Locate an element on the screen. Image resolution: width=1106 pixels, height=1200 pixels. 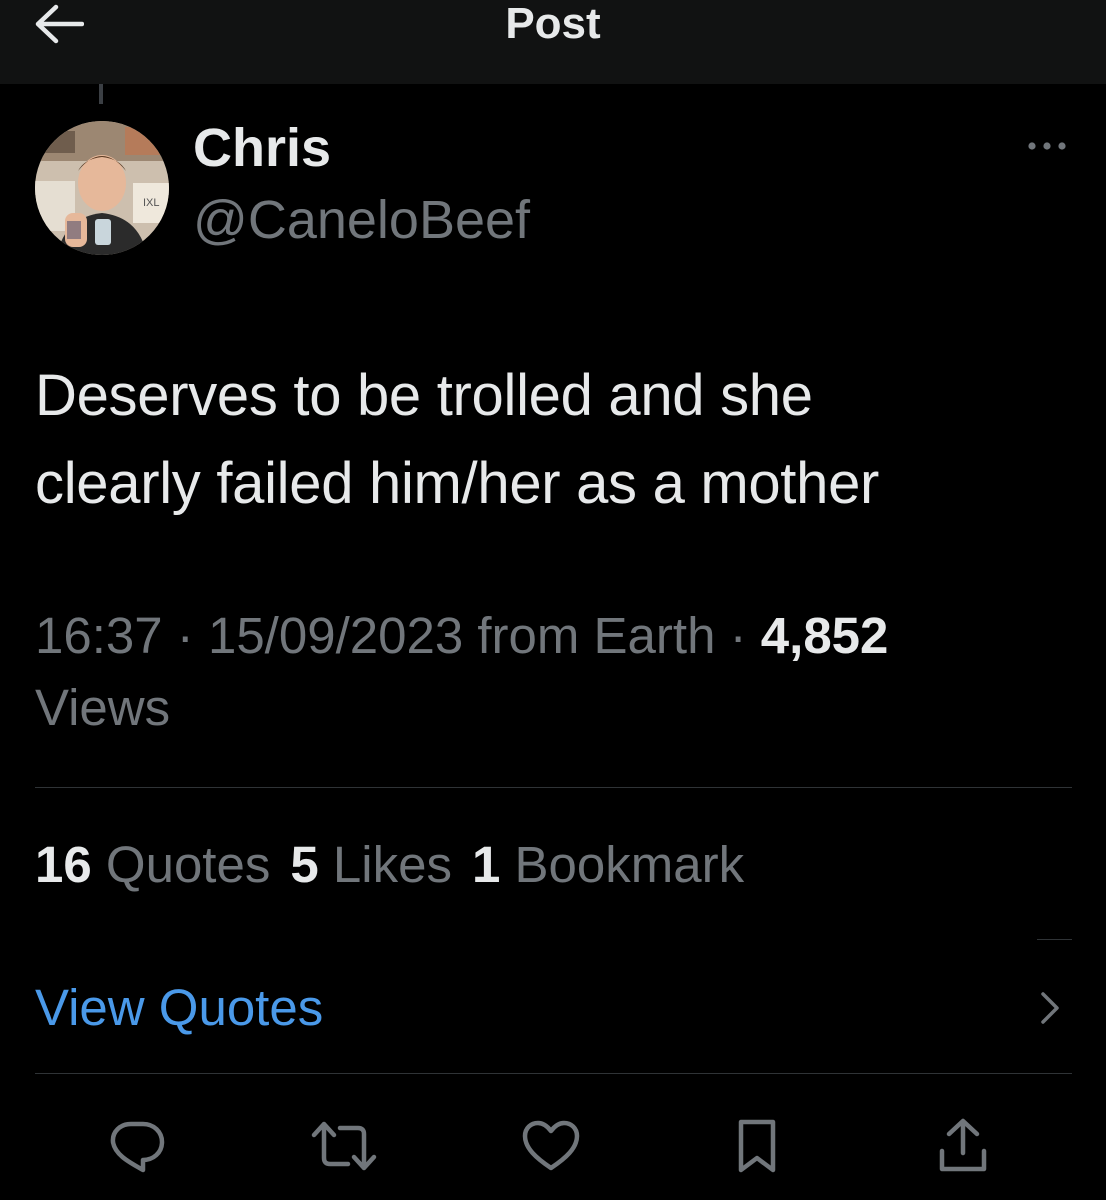
repost-button is located at coordinates (344, 1146).